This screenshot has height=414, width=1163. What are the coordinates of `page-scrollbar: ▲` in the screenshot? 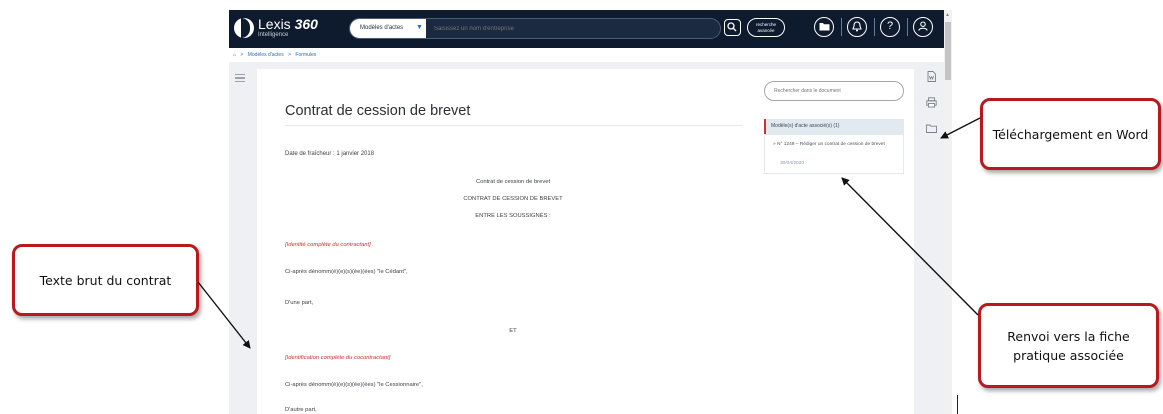 It's located at (948, 212).